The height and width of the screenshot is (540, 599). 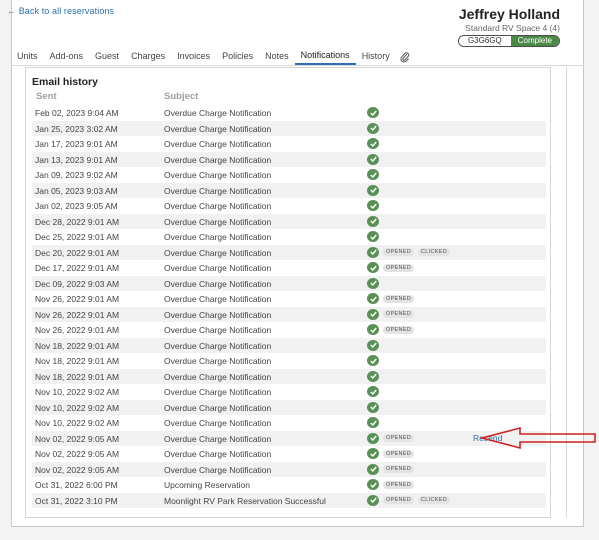 I want to click on sent-column-header: Sent, so click(x=46, y=96).